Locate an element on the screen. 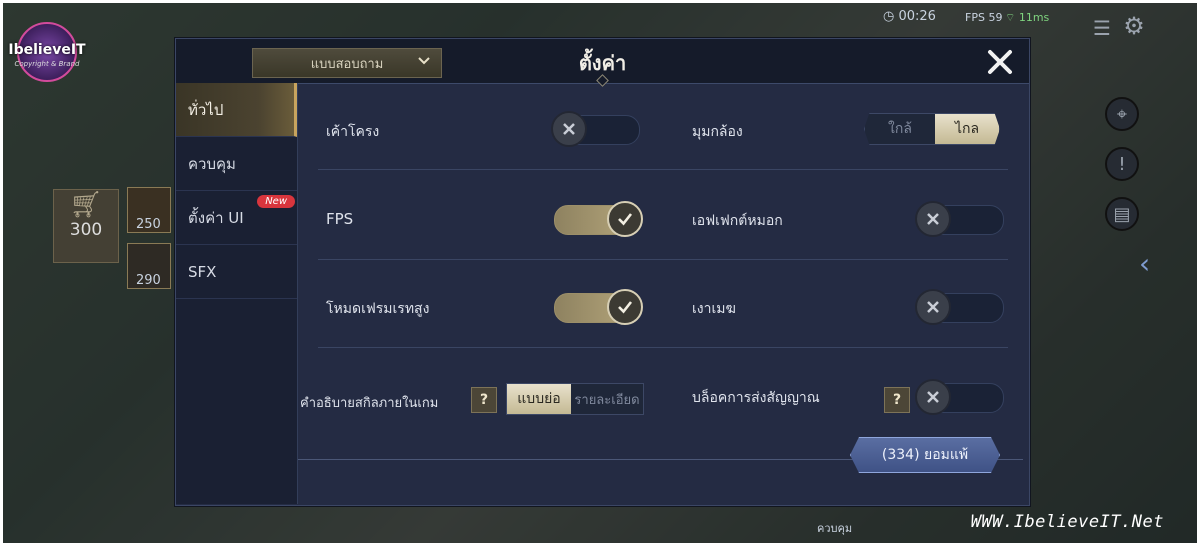 The width and height of the screenshot is (1200, 546). surrender-button: (334) ยอมแพ้ is located at coordinates (925, 455).